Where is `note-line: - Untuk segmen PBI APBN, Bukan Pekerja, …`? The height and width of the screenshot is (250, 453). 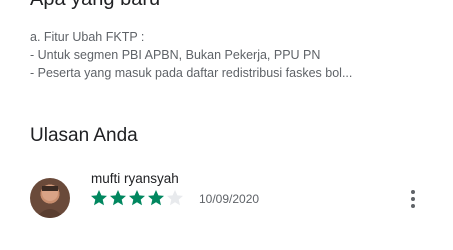
note-line: - Untuk segmen PBI APBN, Bukan Pekerja, … is located at coordinates (175, 55).